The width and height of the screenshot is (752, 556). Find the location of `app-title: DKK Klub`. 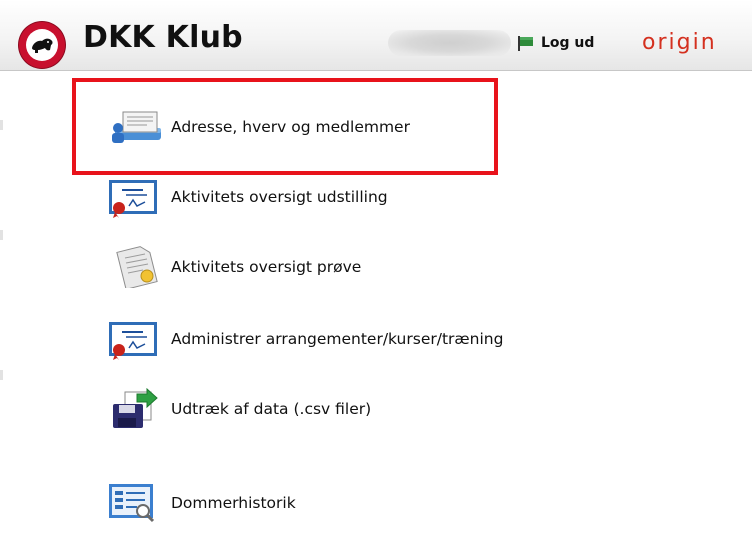

app-title: DKK Klub is located at coordinates (163, 37).